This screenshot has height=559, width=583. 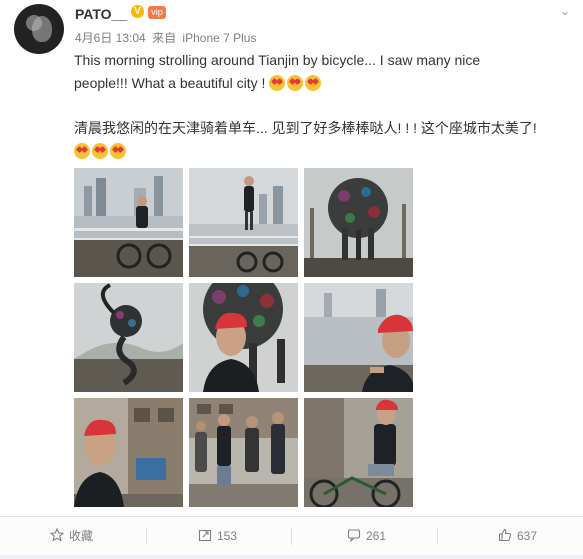 I want to click on photo-standing-on-railing, so click(x=243, y=222).